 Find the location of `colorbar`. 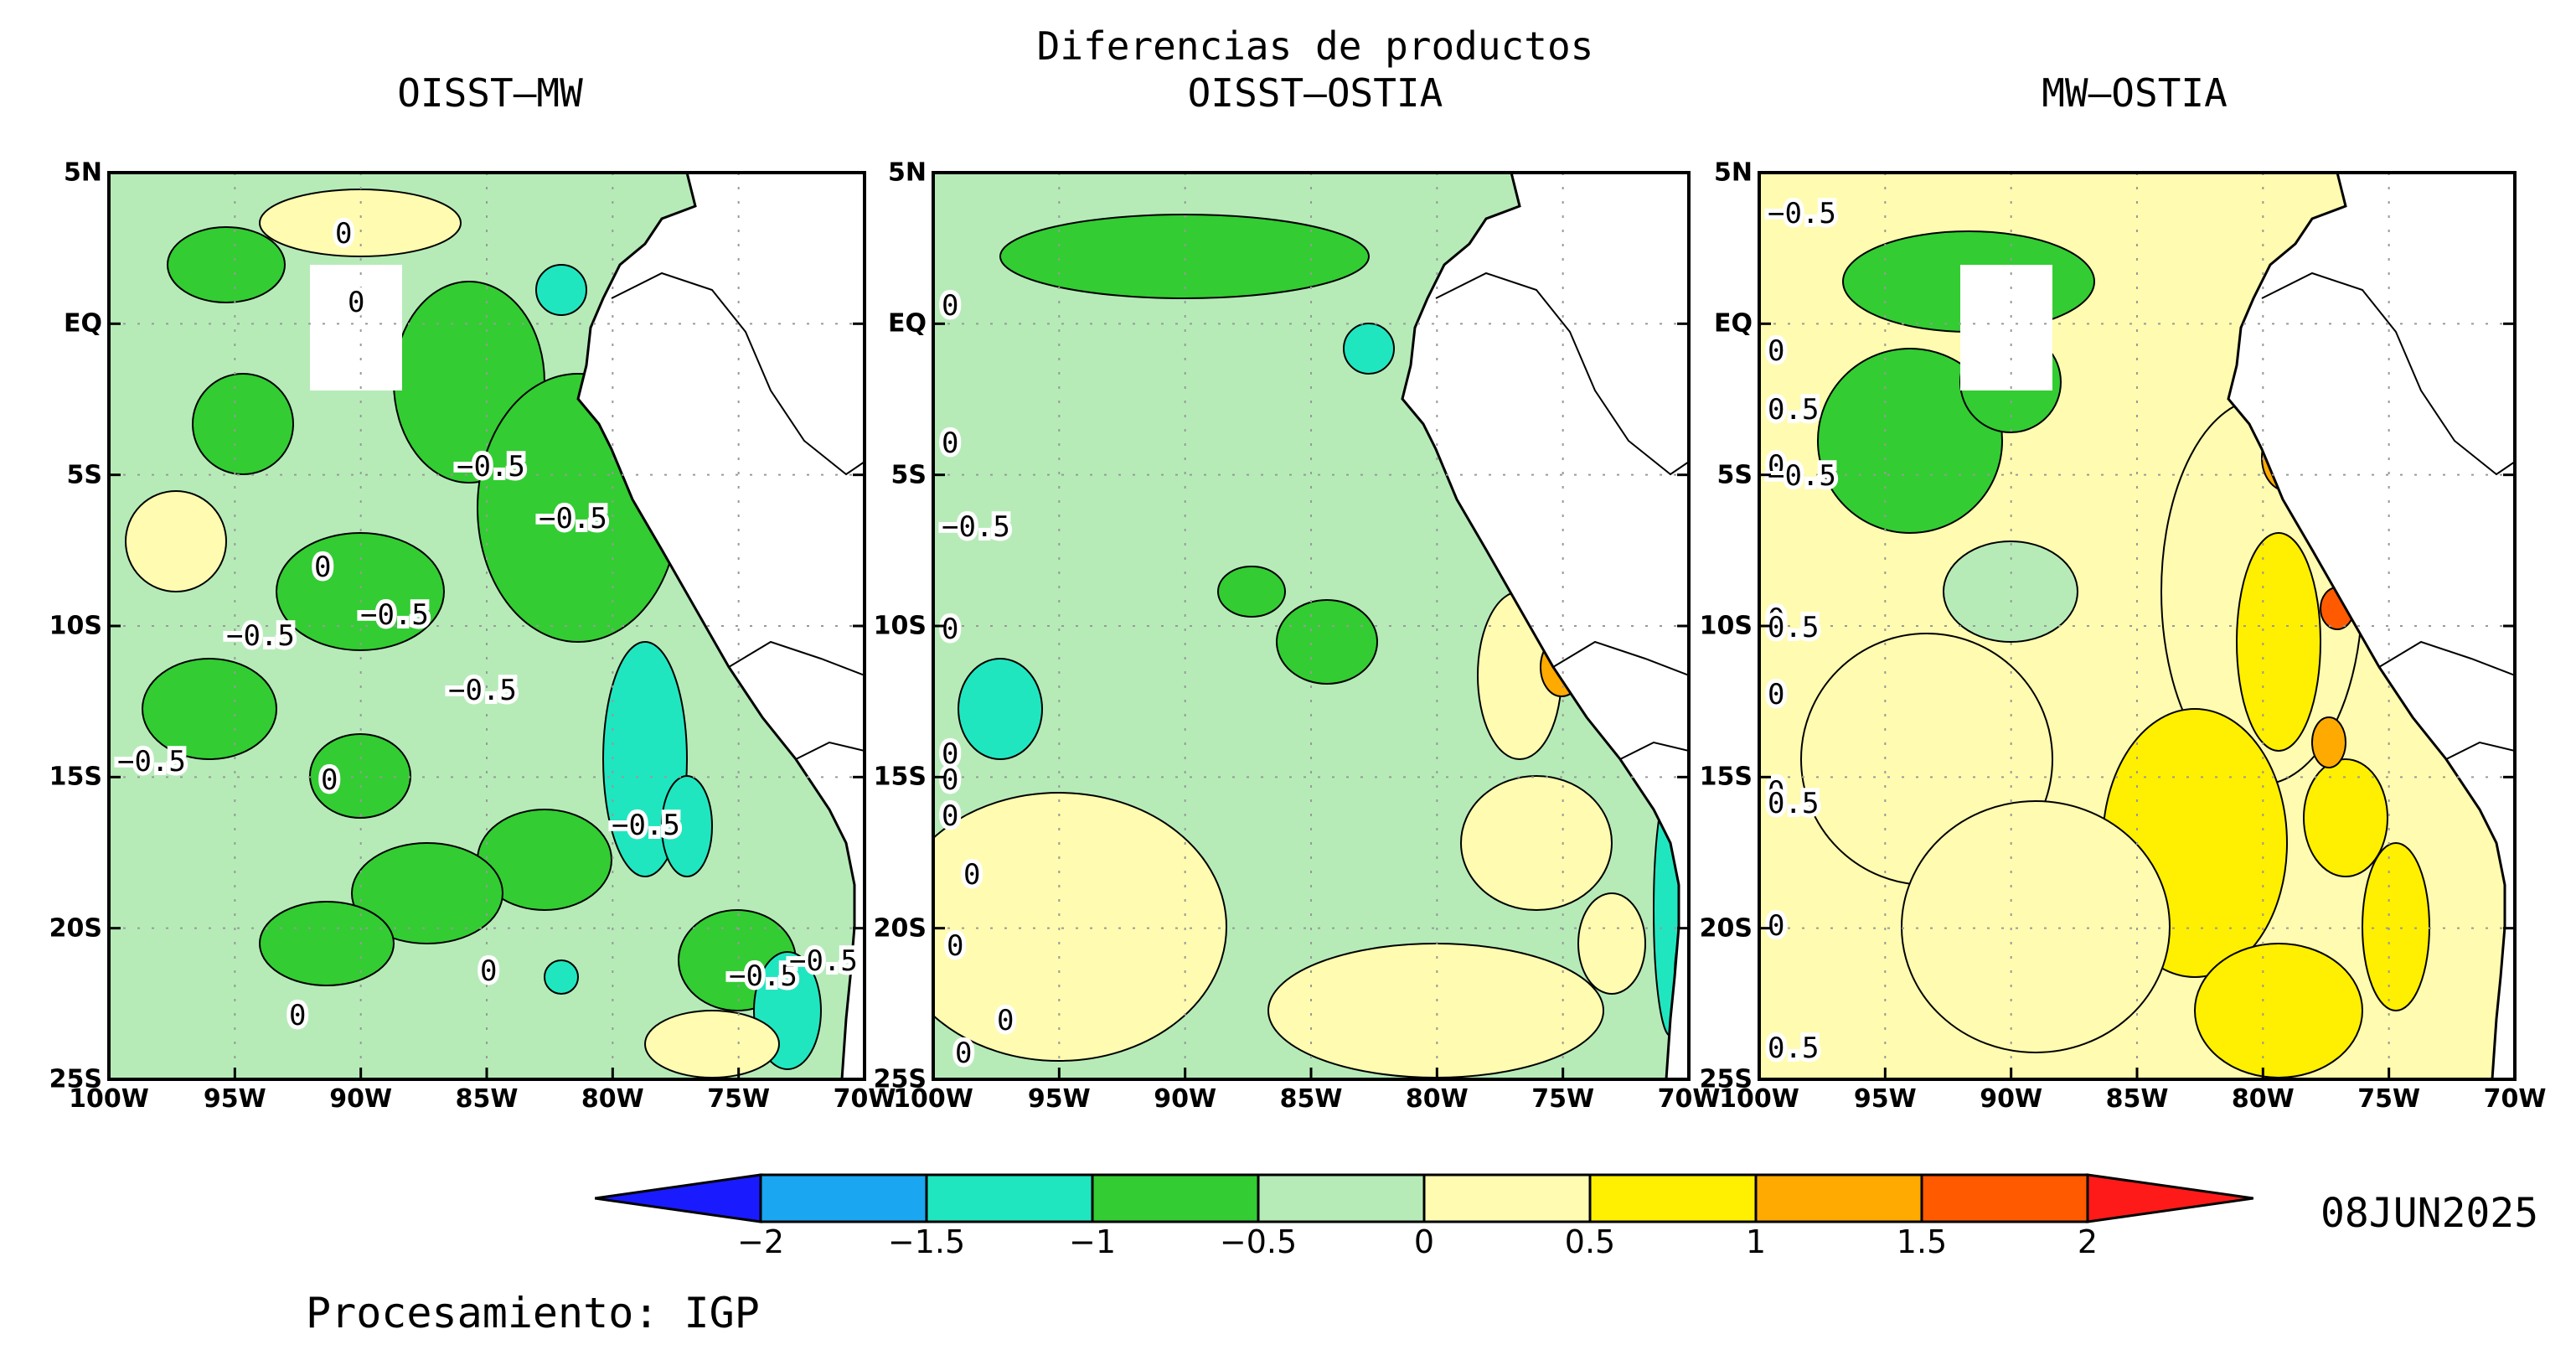

colorbar is located at coordinates (1424, 1198).